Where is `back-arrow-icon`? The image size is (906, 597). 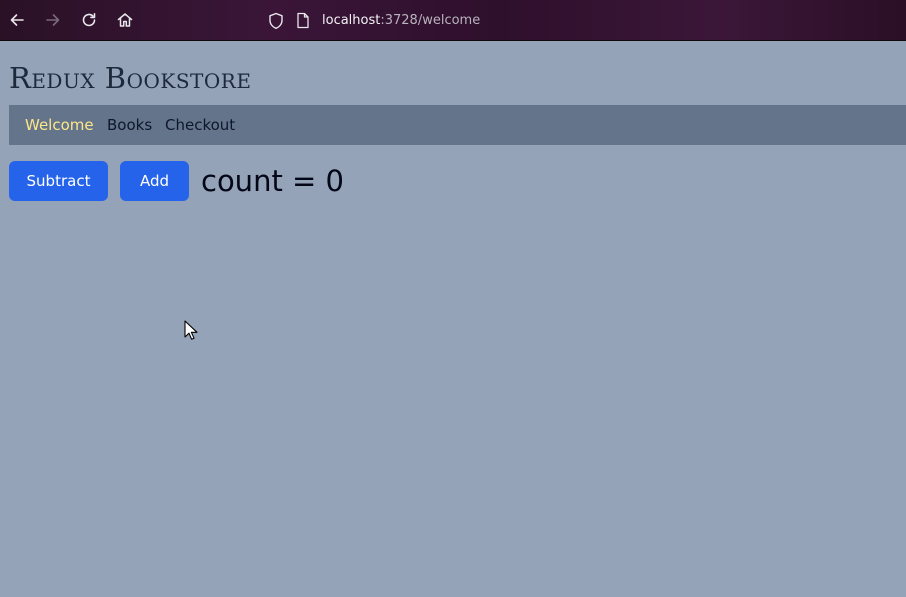
back-arrow-icon is located at coordinates (17, 20).